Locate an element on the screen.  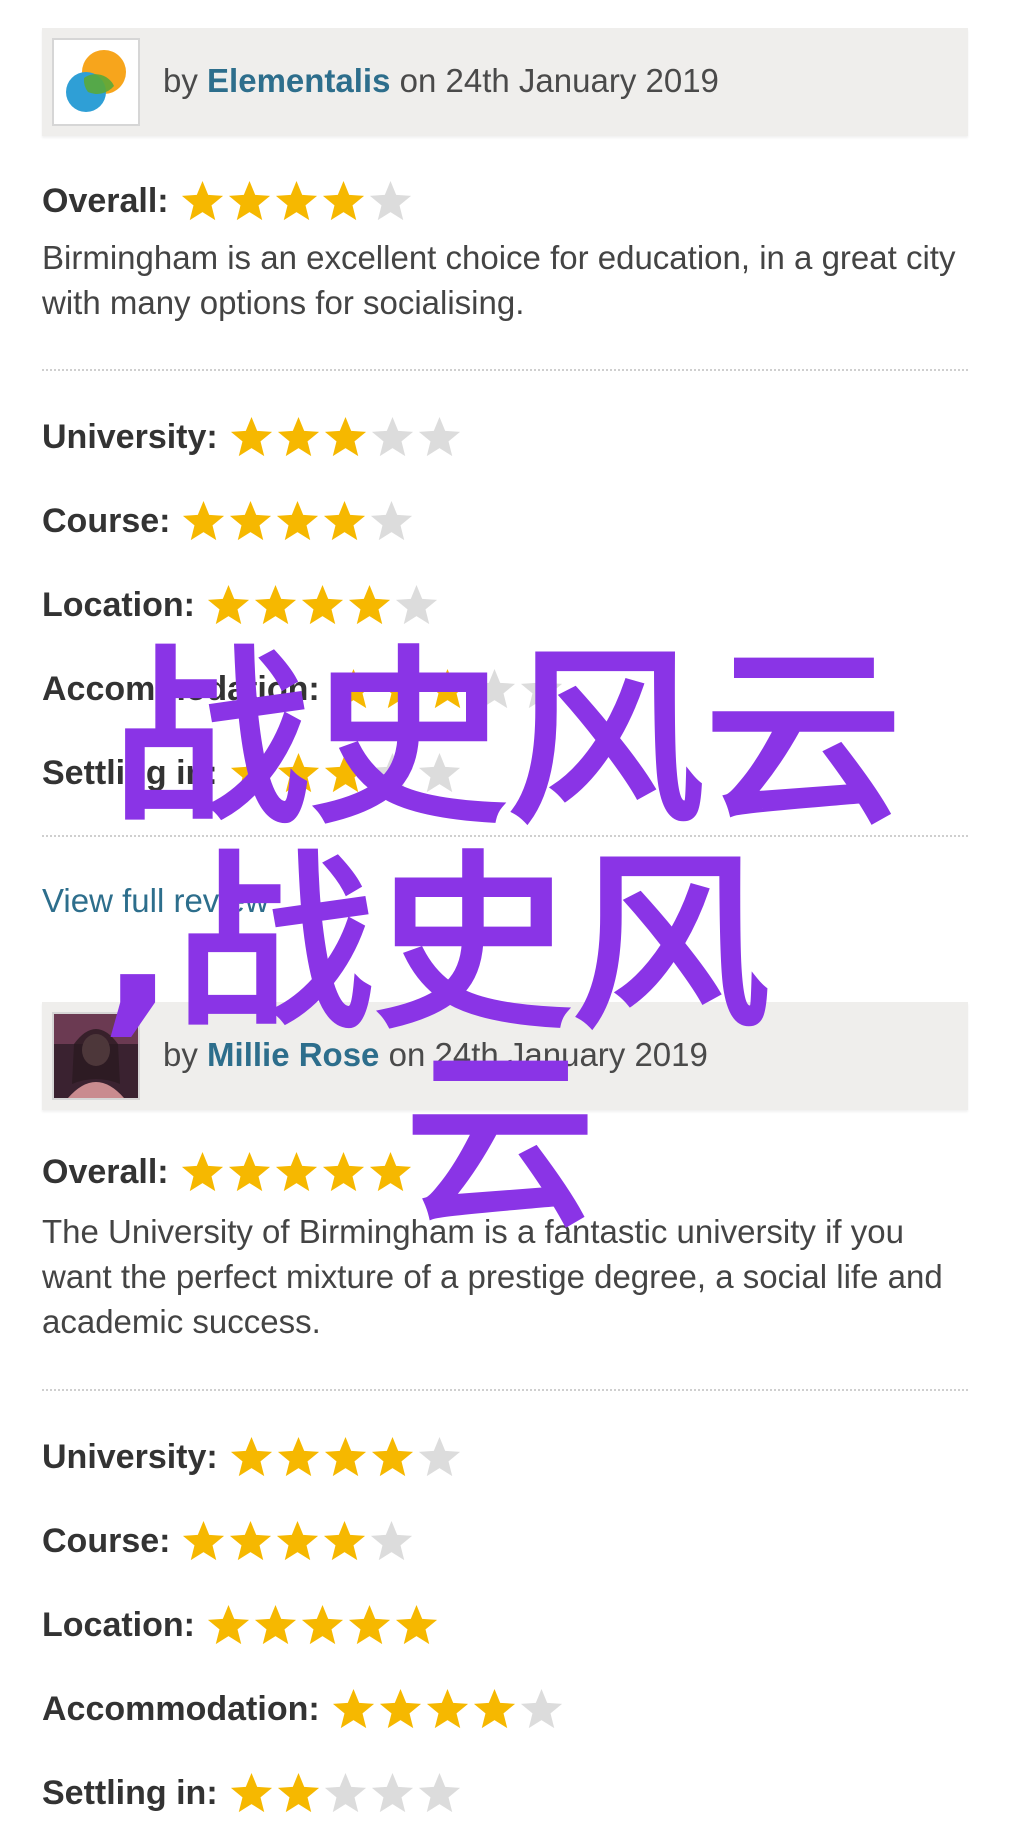
watermark-text-line1: 战史风云 is located at coordinates (507, 739).